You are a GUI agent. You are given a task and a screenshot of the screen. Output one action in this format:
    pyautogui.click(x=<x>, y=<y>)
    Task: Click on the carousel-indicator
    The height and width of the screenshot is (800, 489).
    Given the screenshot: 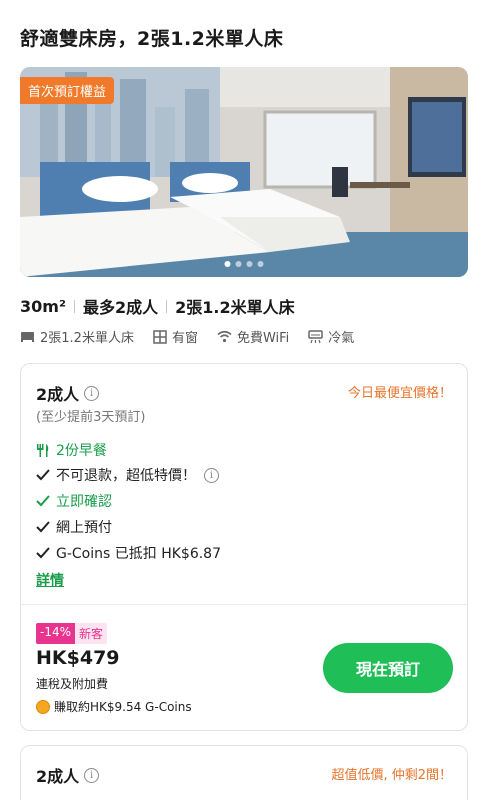 What is the action you would take?
    pyautogui.click(x=244, y=264)
    